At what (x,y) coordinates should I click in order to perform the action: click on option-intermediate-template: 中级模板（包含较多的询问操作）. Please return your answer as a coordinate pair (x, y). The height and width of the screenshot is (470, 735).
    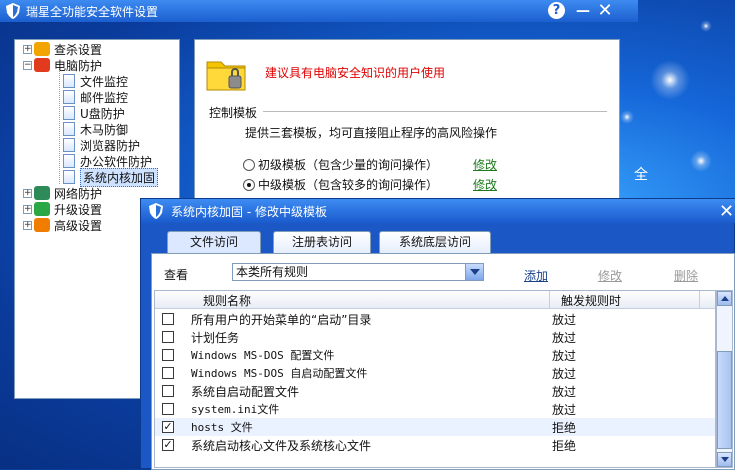
    Looking at the image, I should click on (340, 184).